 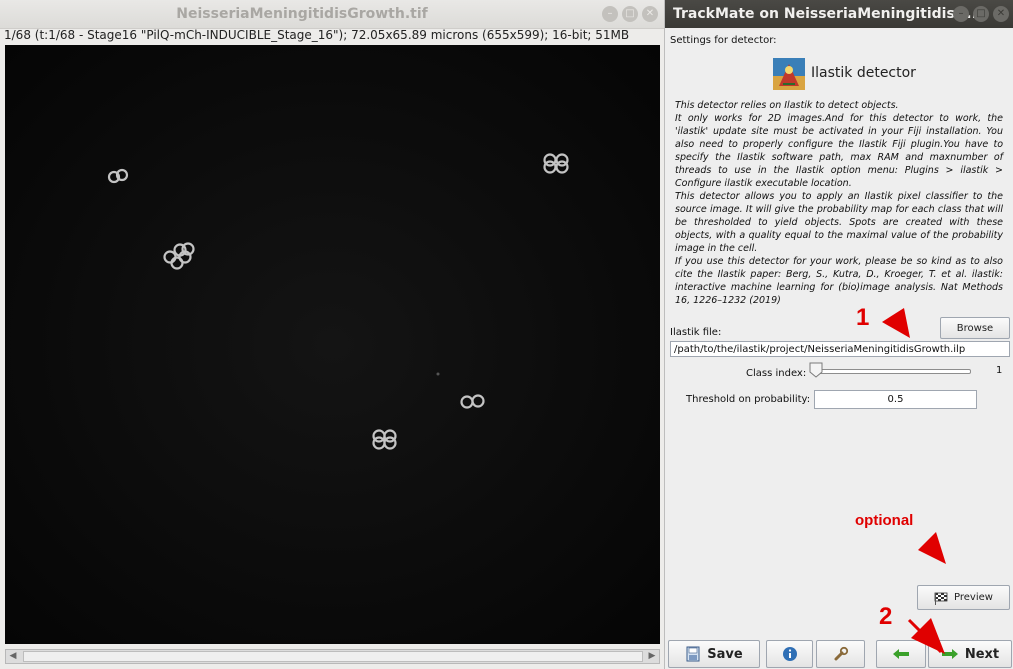 I want to click on class-index-value: 1, so click(x=999, y=370).